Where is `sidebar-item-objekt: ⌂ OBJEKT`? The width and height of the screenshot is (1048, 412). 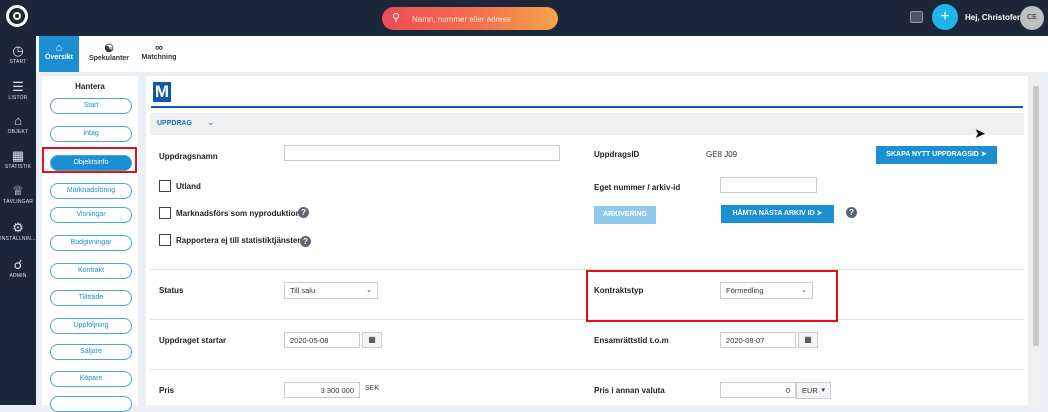
sidebar-item-objekt: ⌂ OBJEKT is located at coordinates (18, 124).